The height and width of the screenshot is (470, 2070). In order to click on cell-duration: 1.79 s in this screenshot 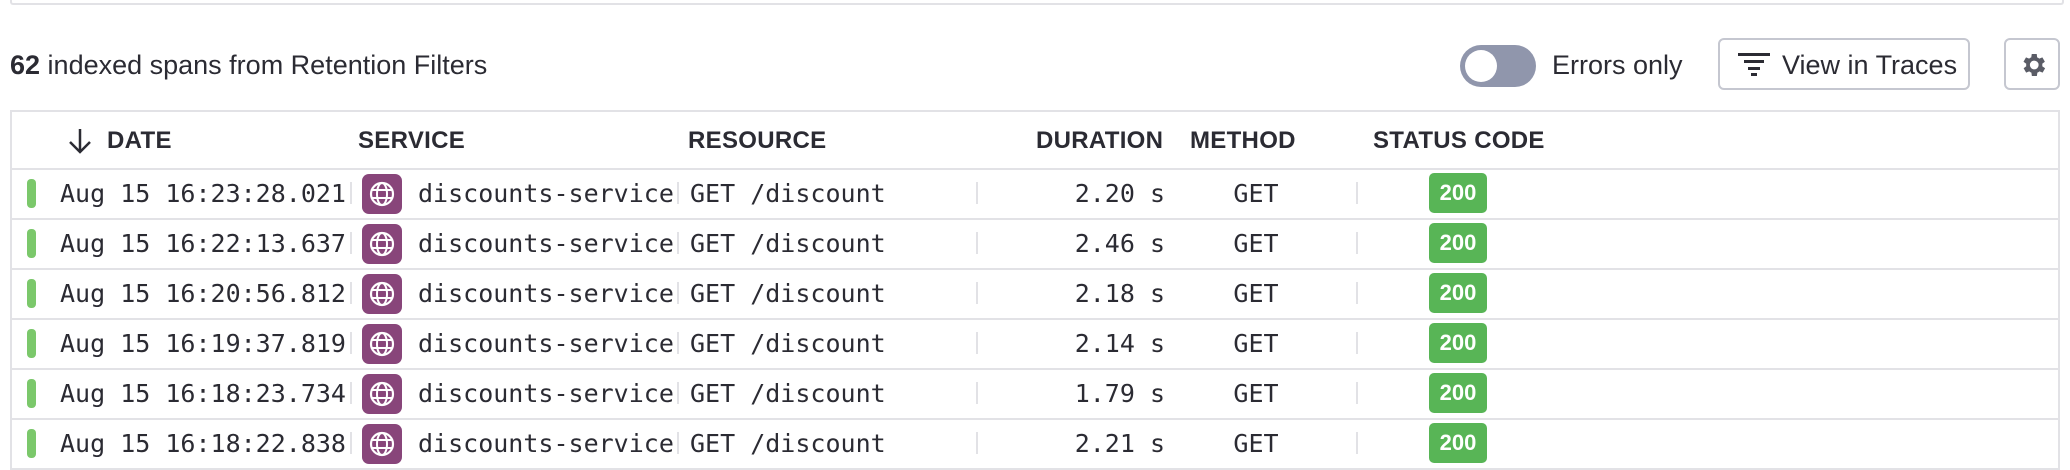, I will do `click(1119, 393)`.